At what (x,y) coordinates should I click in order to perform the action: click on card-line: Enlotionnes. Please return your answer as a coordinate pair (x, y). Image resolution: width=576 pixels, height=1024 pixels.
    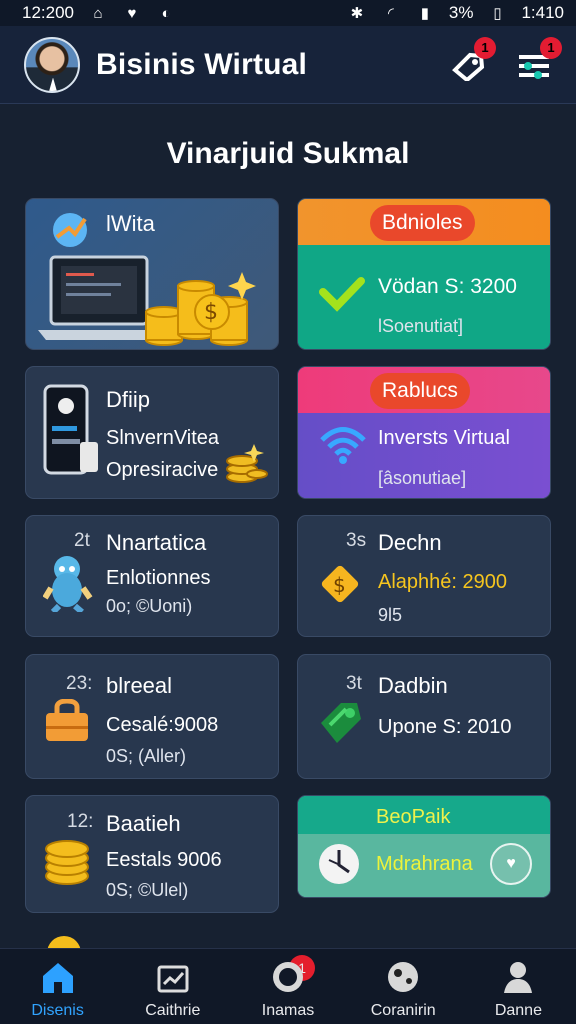
    Looking at the image, I should click on (158, 578).